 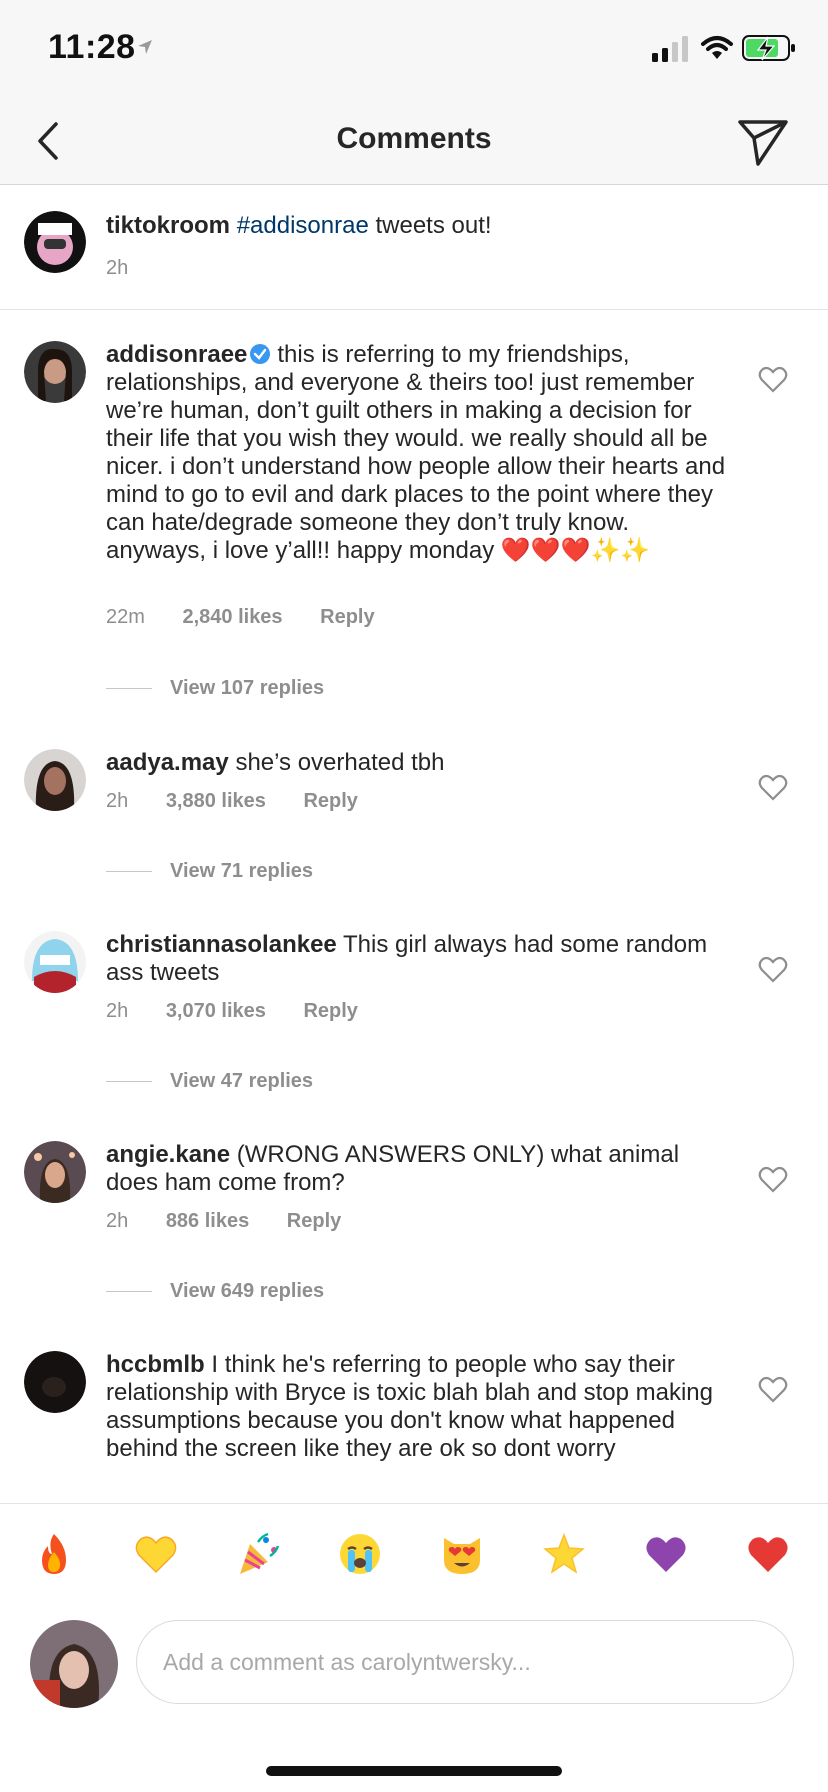 What do you see at coordinates (145, 47) in the screenshot?
I see `location-arrow-icon` at bounding box center [145, 47].